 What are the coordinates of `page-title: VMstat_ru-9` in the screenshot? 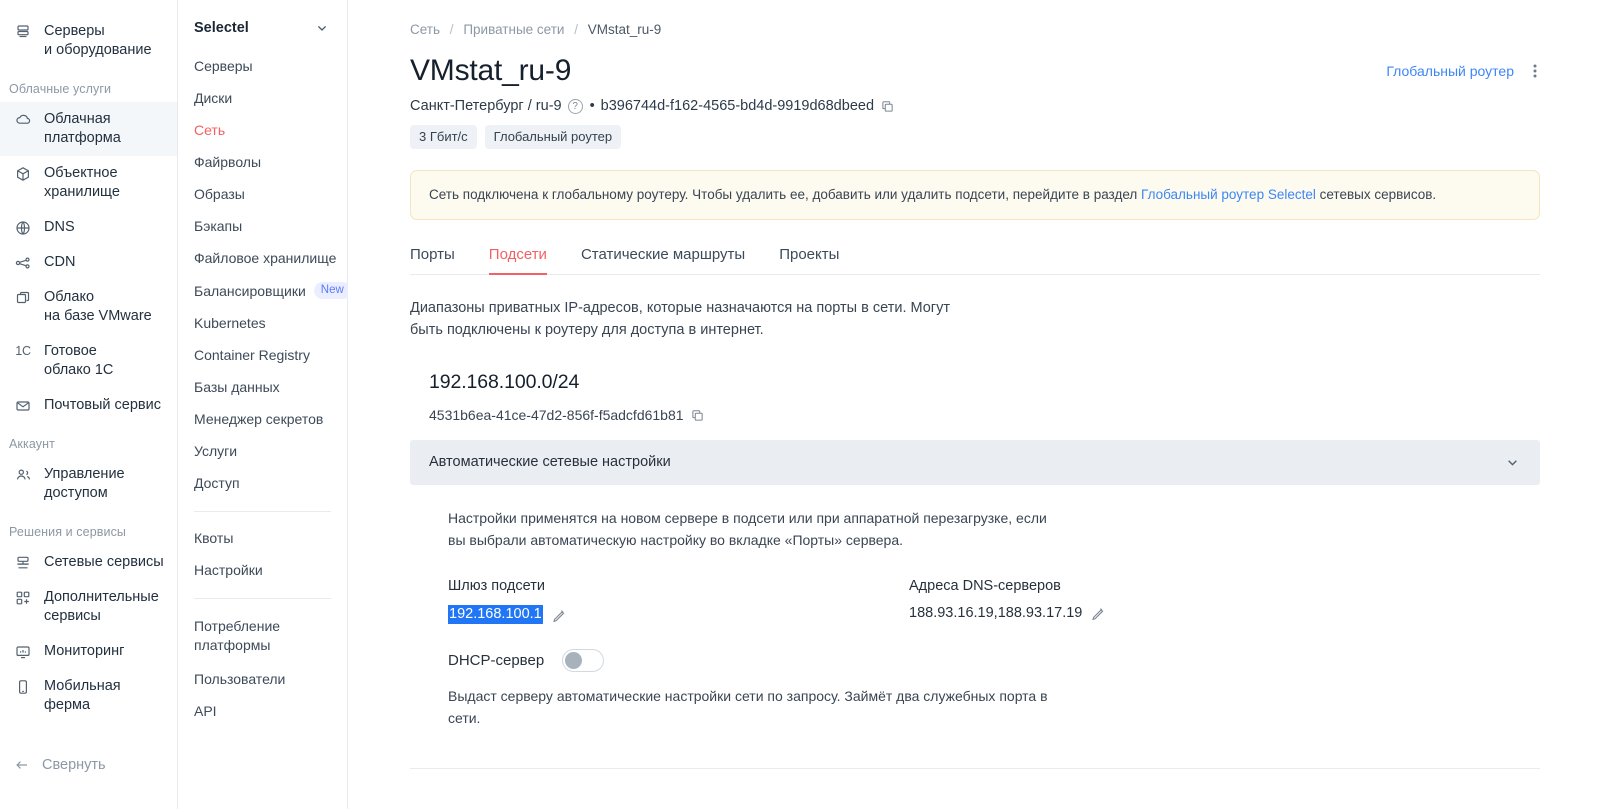 It's located at (491, 70).